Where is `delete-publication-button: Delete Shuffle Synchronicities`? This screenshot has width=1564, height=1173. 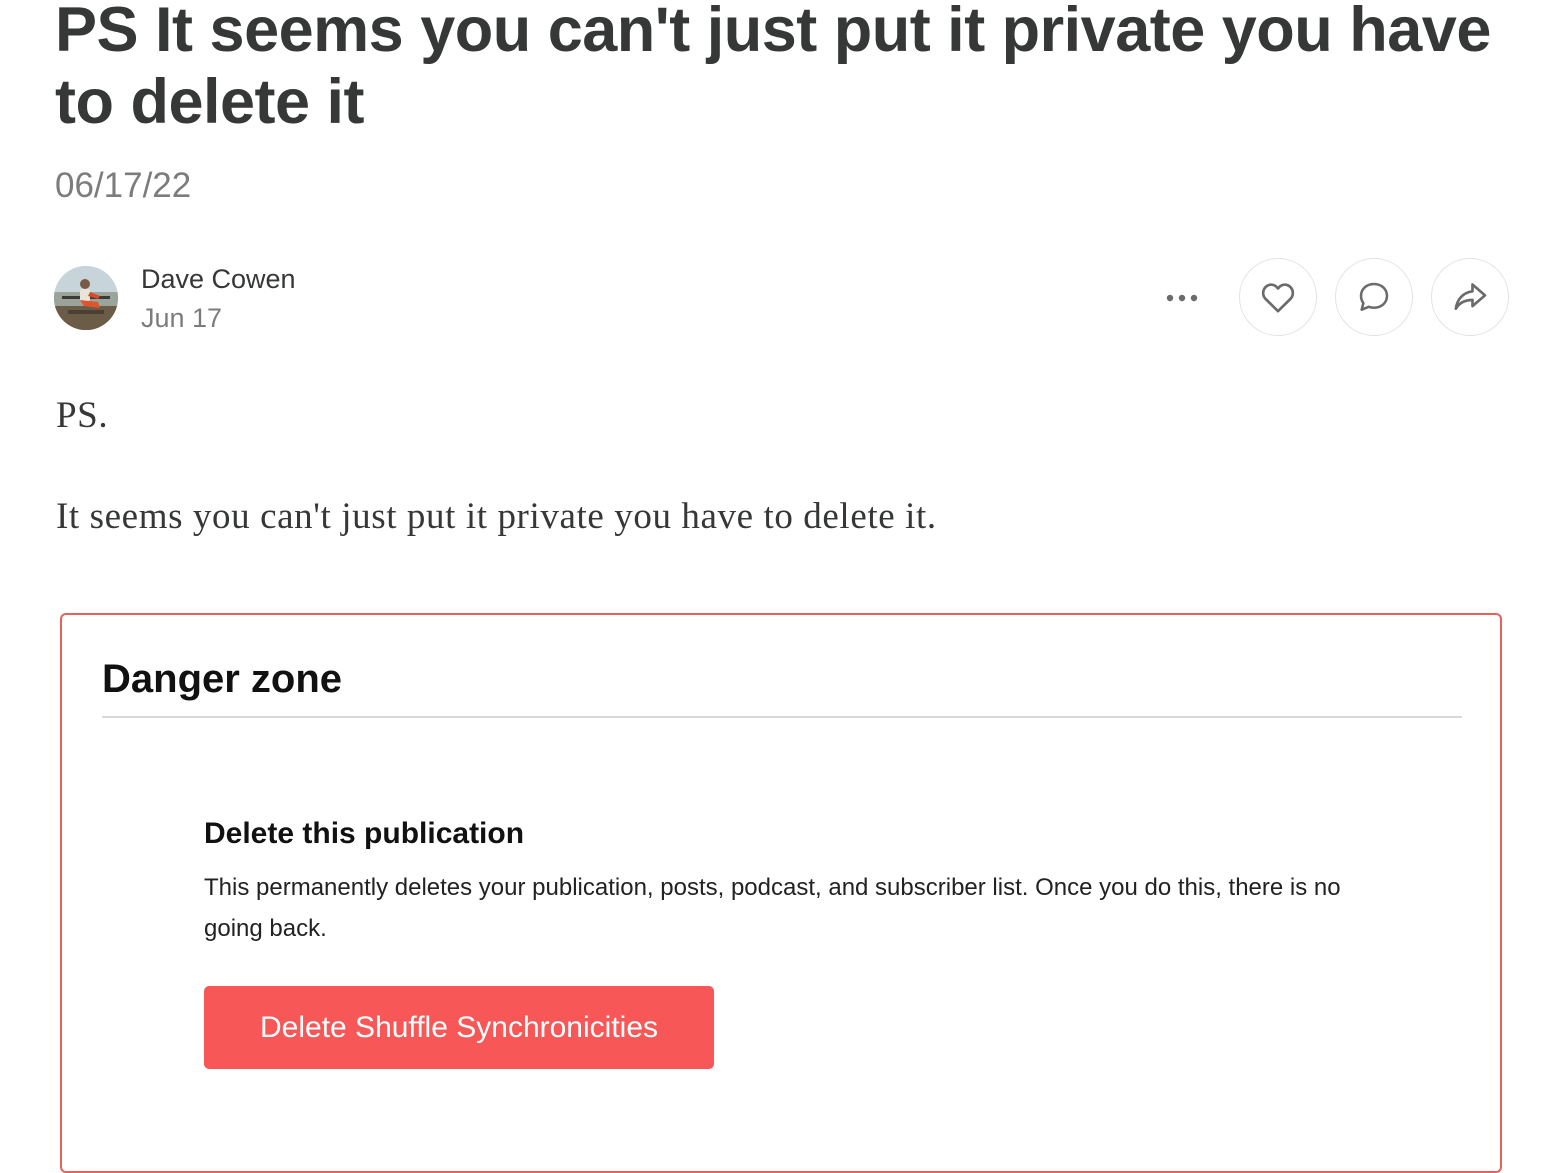 delete-publication-button: Delete Shuffle Synchronicities is located at coordinates (459, 1027).